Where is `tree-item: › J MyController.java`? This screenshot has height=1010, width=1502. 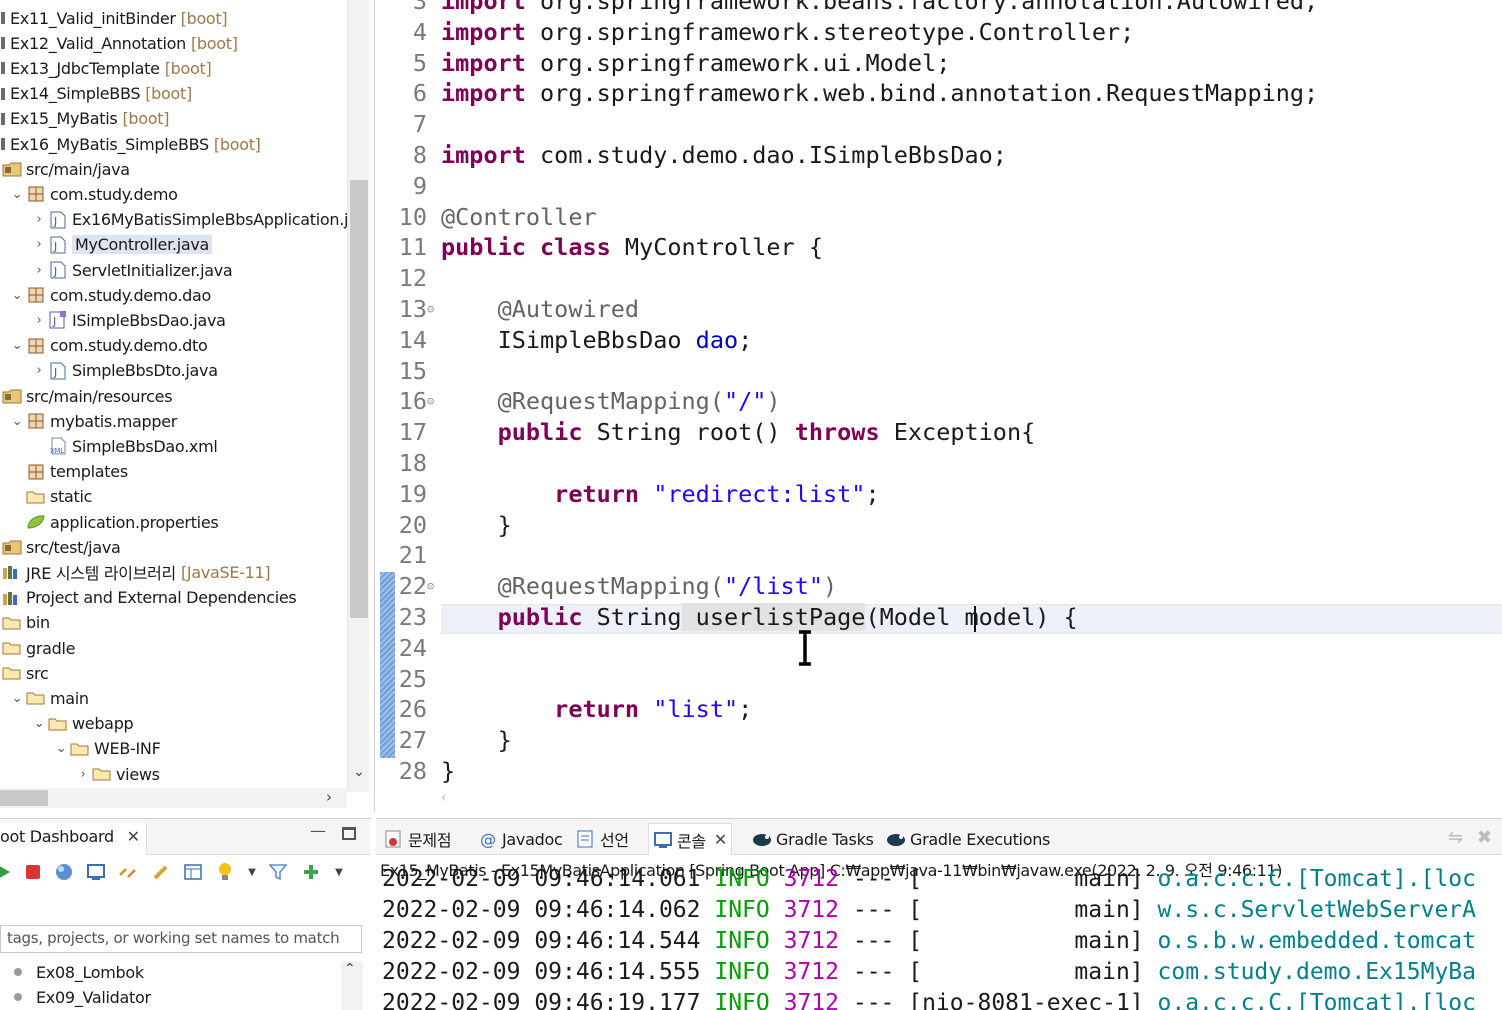
tree-item: › J MyController.java is located at coordinates (121, 245).